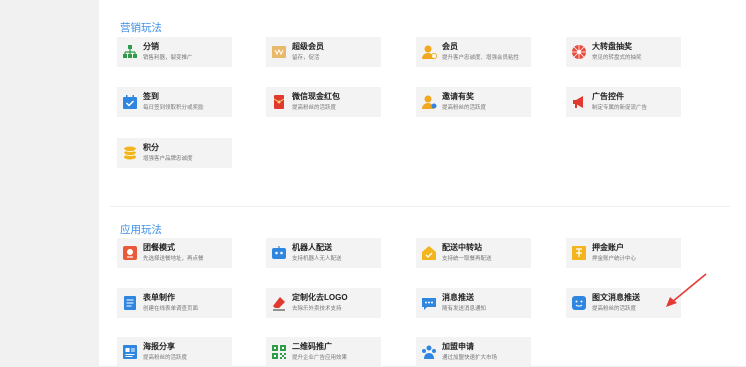  Describe the element at coordinates (467, 259) in the screenshot. I see `card-description: 支持统一取餐再配送` at that location.